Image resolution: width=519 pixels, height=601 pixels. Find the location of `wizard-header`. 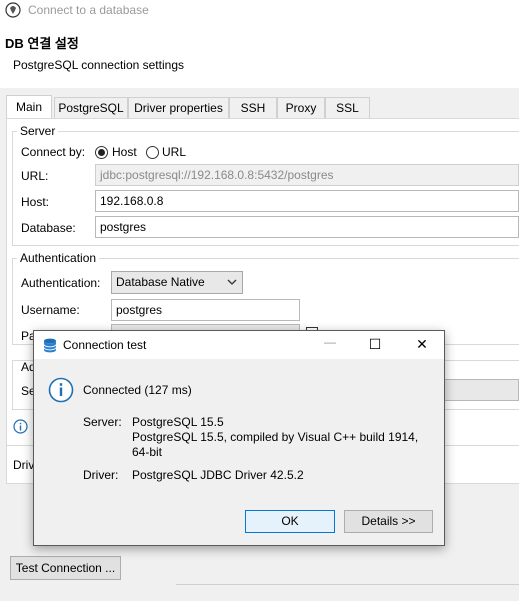

wizard-header is located at coordinates (259, 55).